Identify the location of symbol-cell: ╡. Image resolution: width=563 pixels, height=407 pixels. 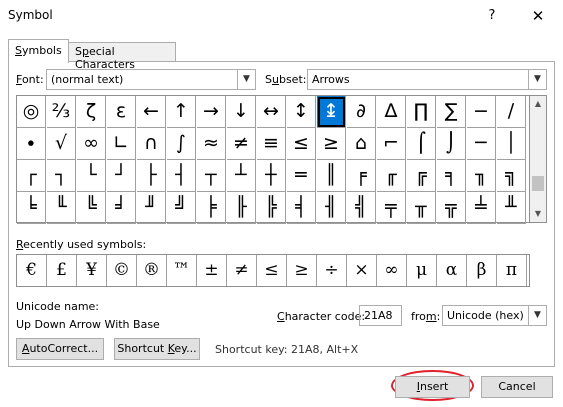
(301, 208).